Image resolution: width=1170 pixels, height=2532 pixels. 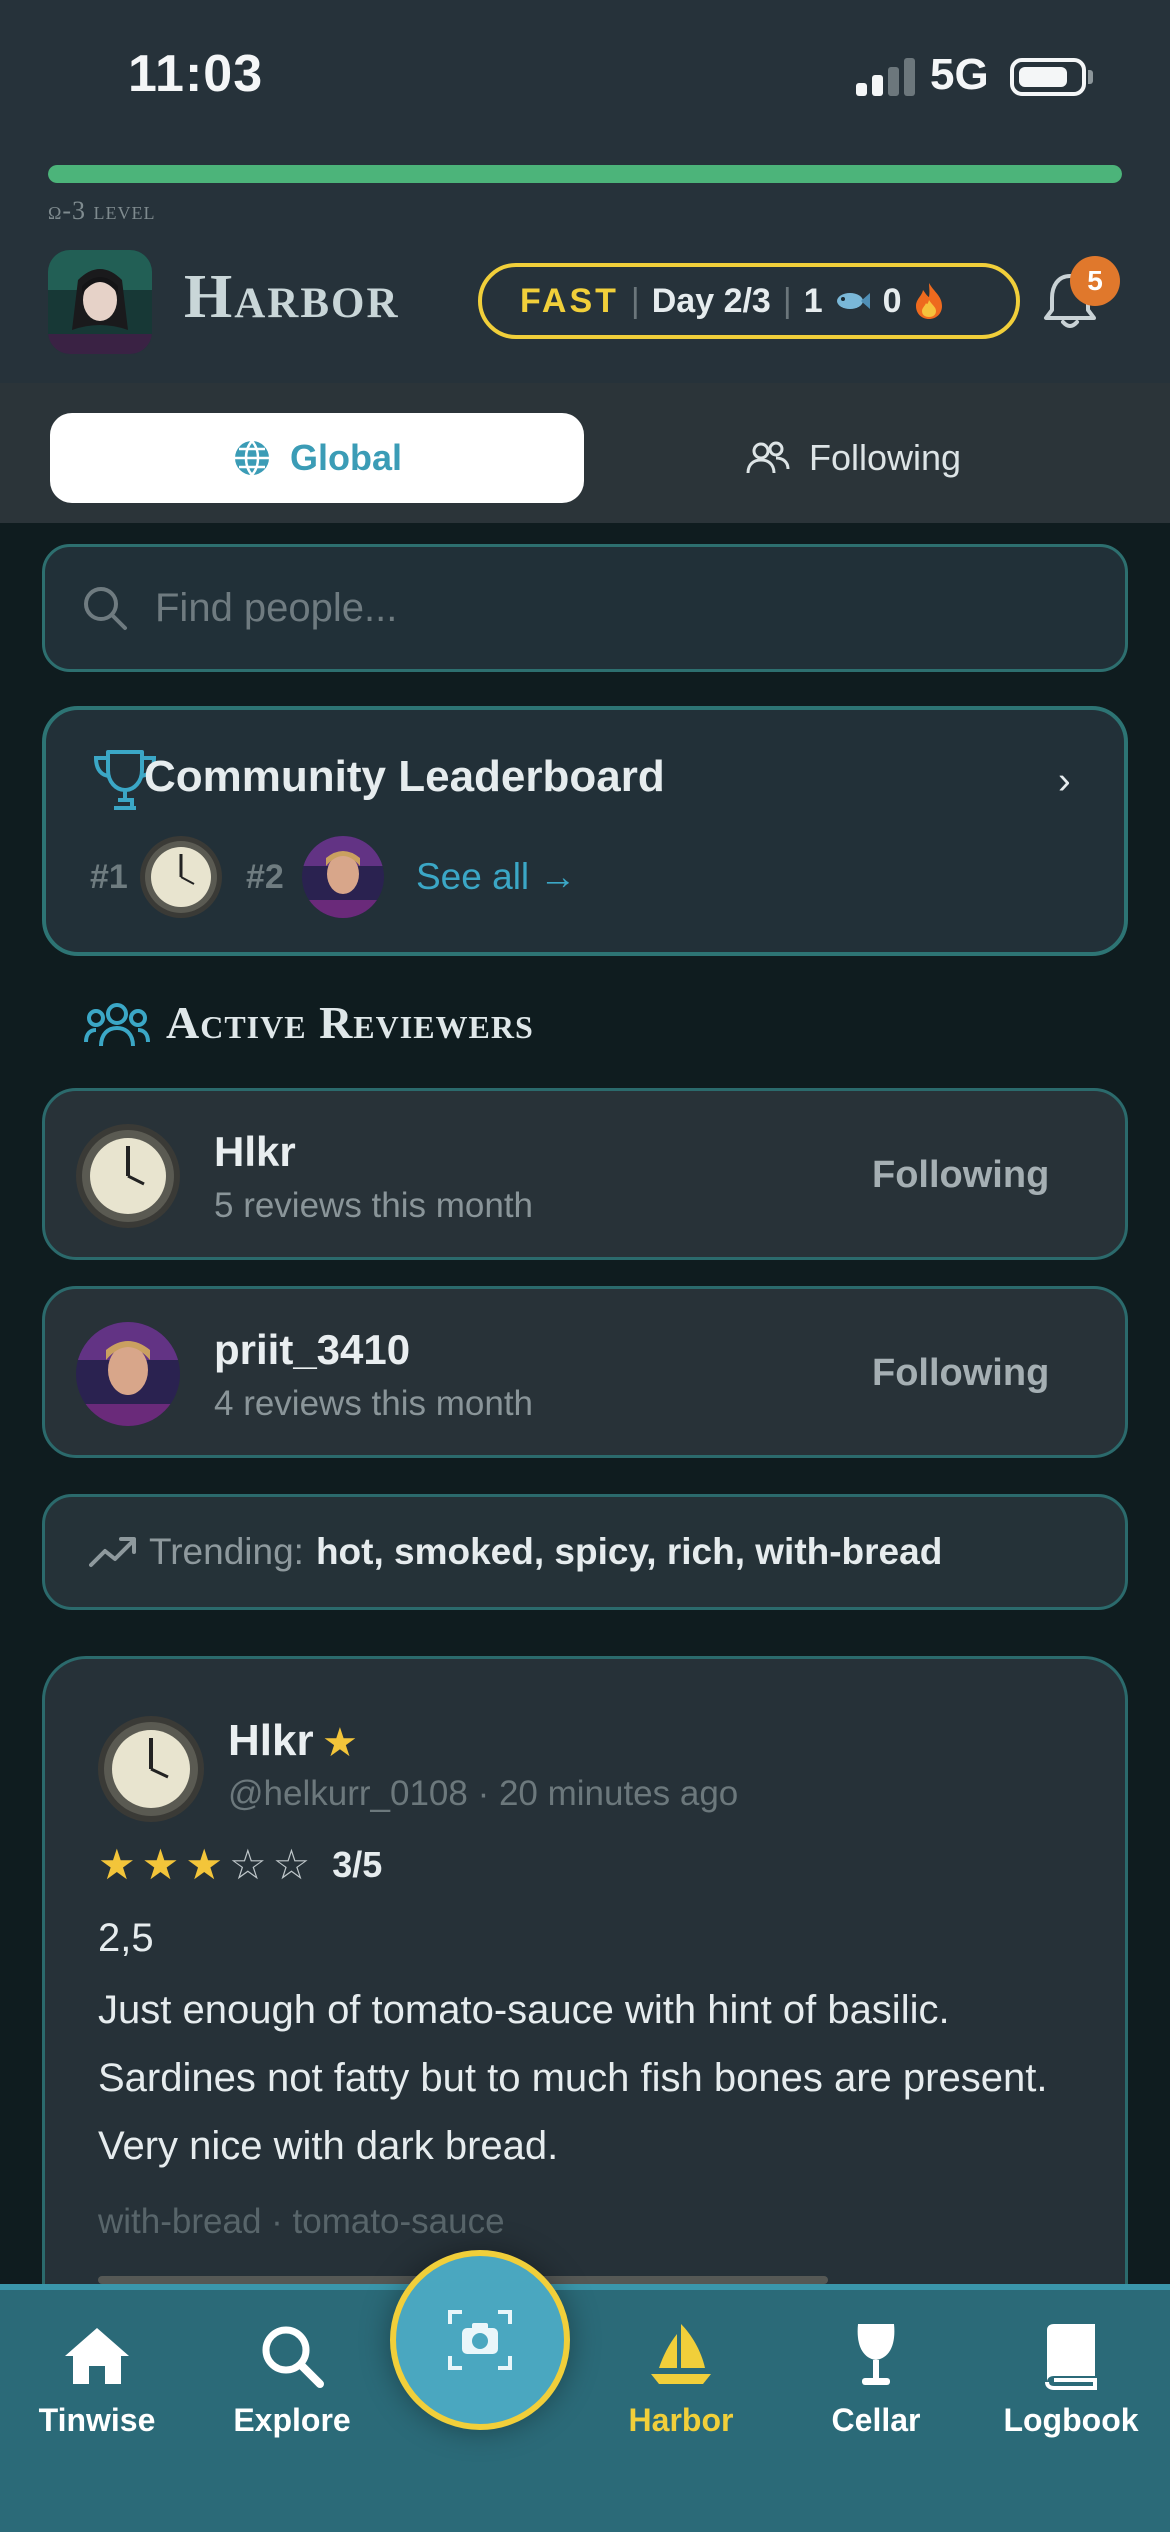 I want to click on nav-cellar: Cellar, so click(x=876, y=2379).